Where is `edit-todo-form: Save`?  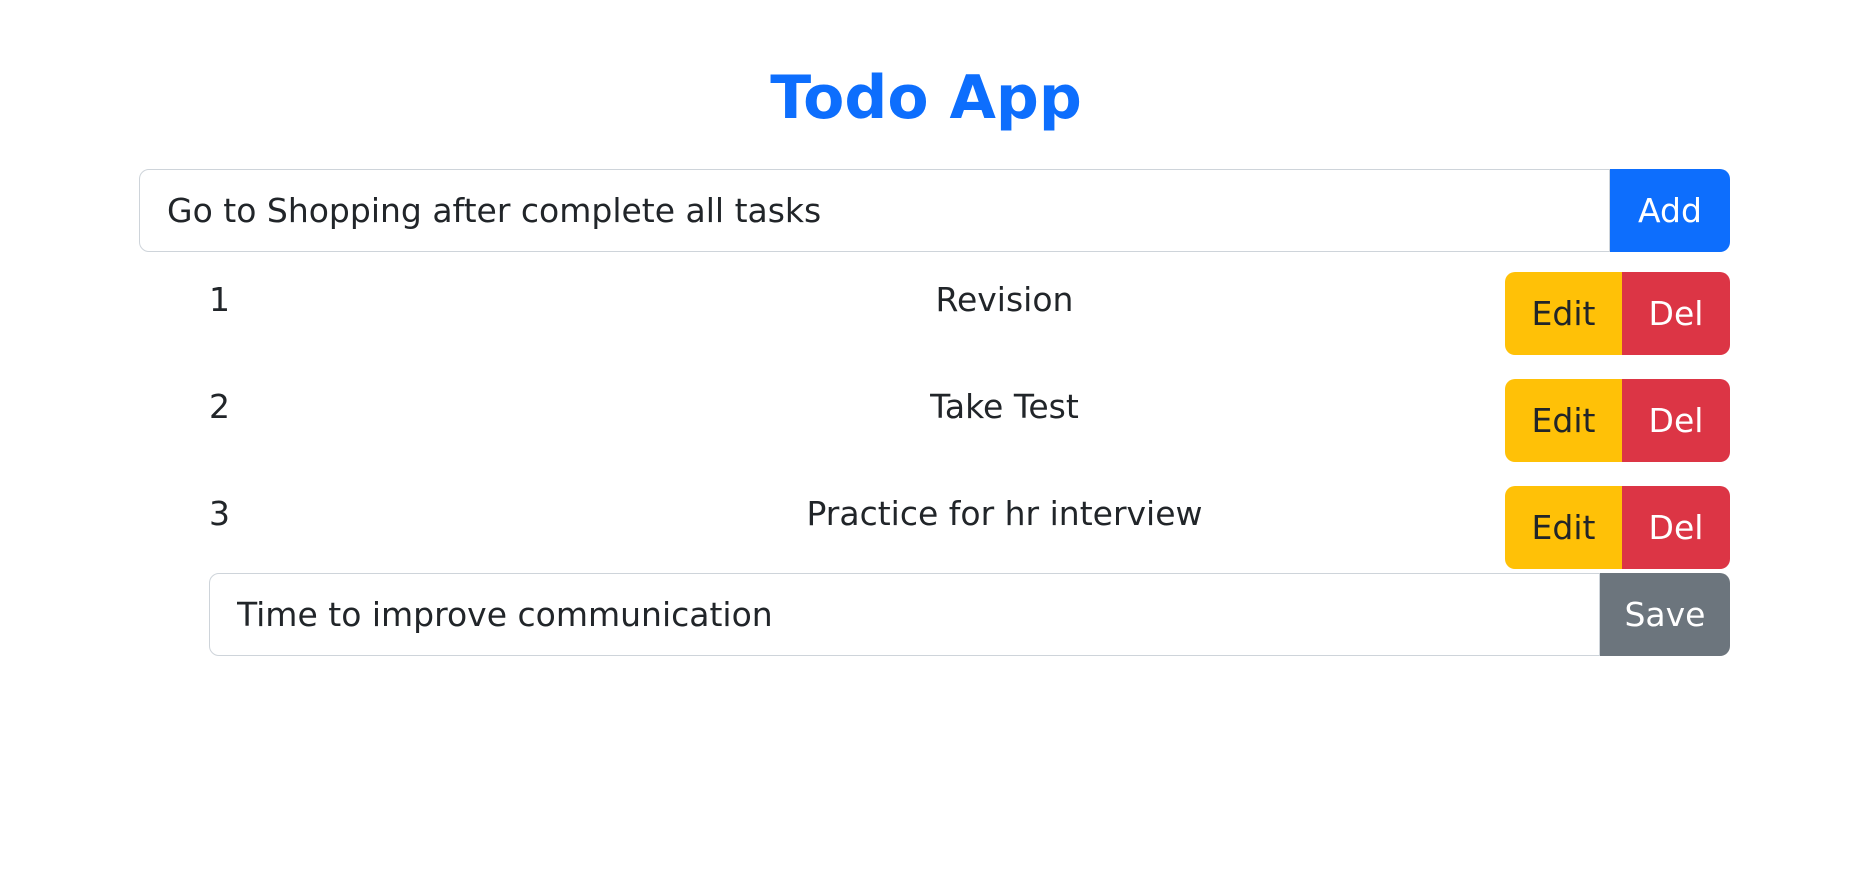 edit-todo-form: Save is located at coordinates (969, 614).